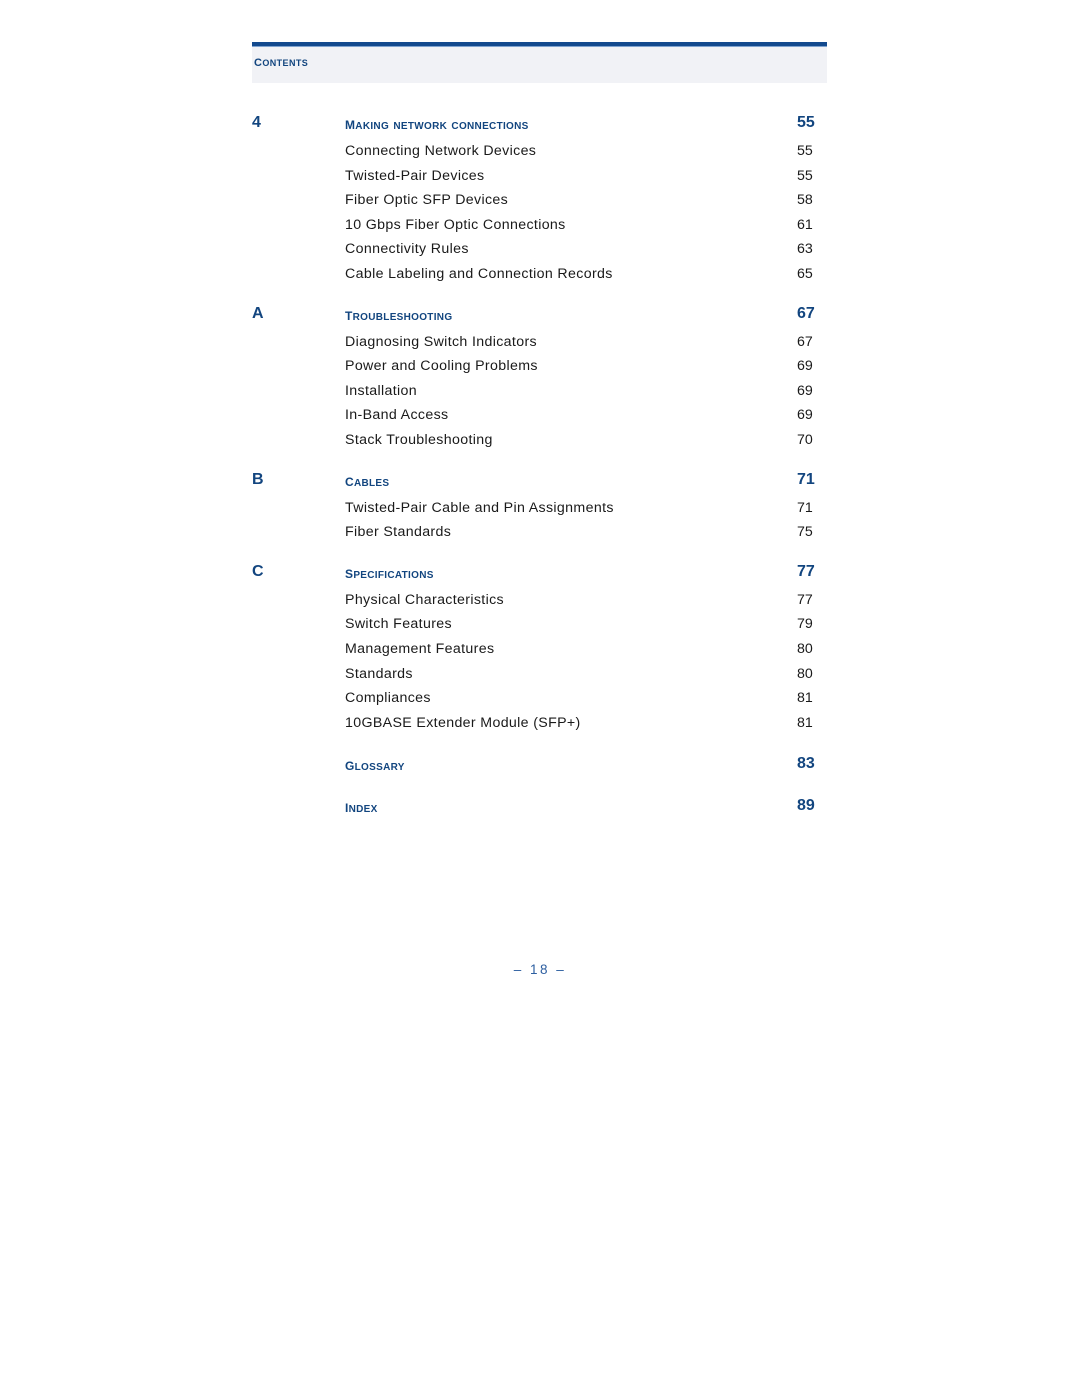 This screenshot has height=1397, width=1080. Describe the element at coordinates (805, 439) in the screenshot. I see `entry-page-number: 70` at that location.